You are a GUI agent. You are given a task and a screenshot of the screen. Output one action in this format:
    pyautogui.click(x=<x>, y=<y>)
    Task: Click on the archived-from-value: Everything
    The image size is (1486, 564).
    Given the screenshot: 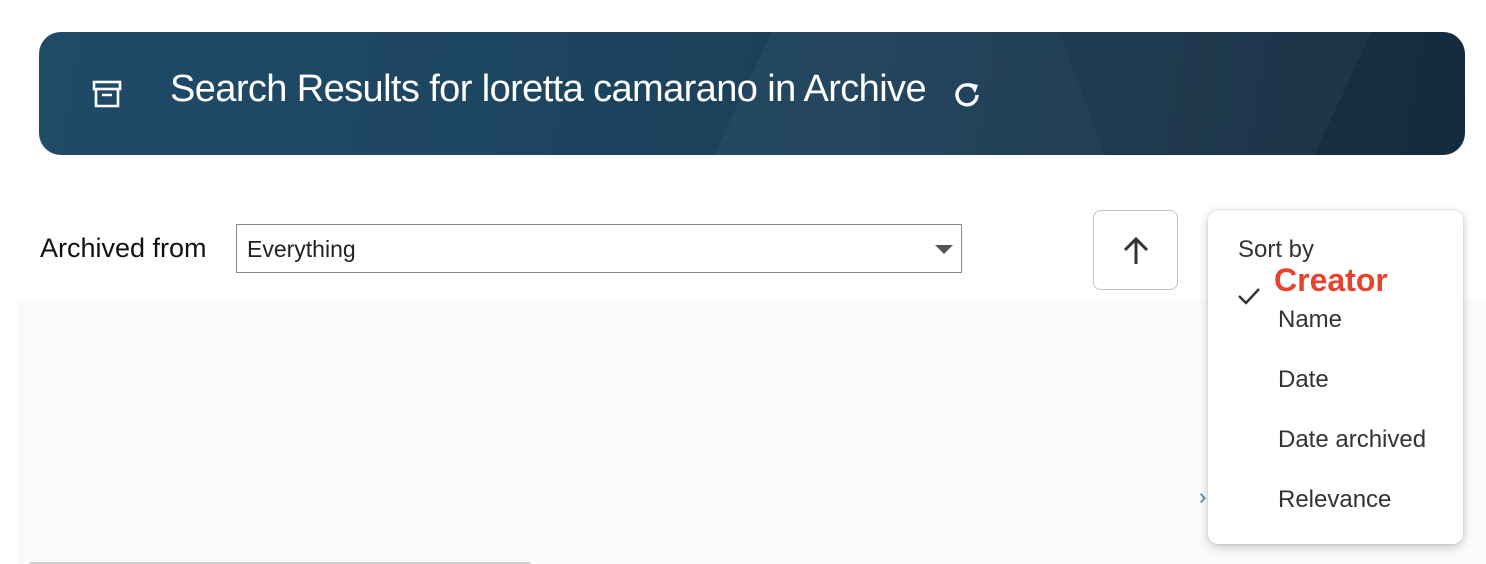 What is the action you would take?
    pyautogui.click(x=301, y=249)
    